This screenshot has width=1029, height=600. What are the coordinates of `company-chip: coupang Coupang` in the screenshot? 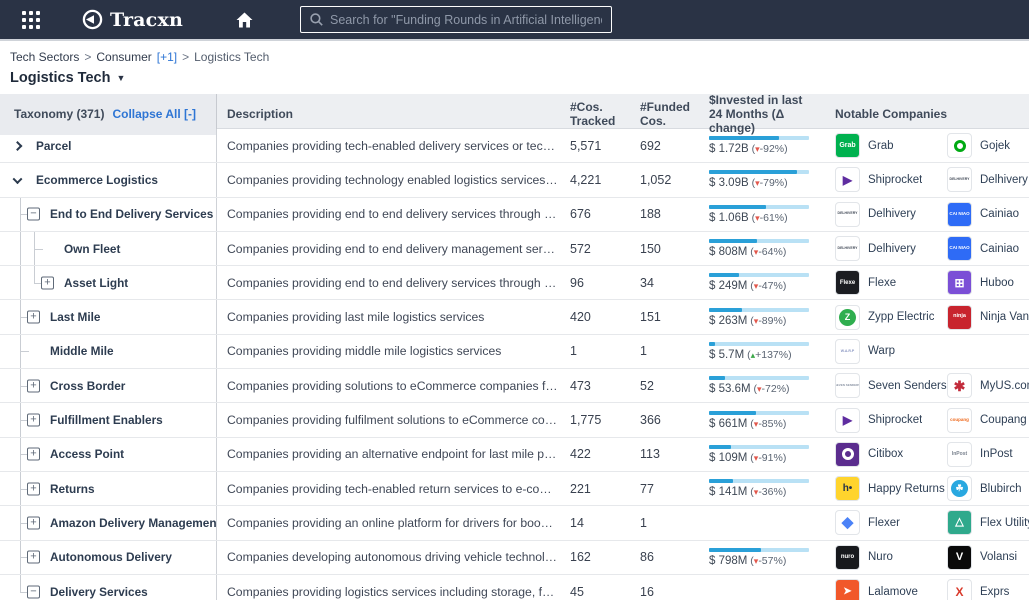 It's located at (988, 420).